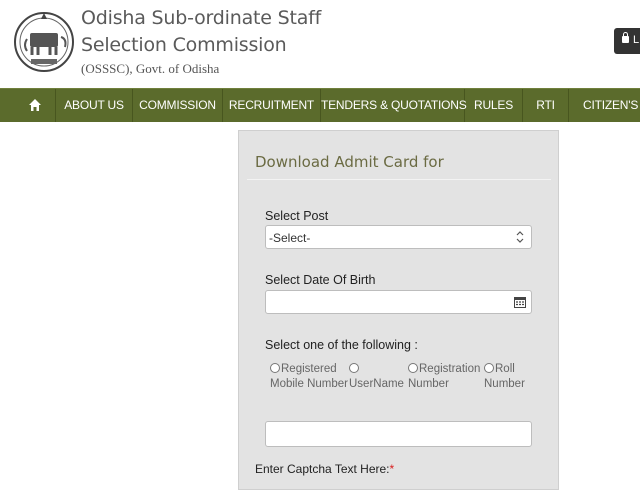 This screenshot has height=490, width=640. I want to click on radio-registration-line1: Registration, so click(450, 369).